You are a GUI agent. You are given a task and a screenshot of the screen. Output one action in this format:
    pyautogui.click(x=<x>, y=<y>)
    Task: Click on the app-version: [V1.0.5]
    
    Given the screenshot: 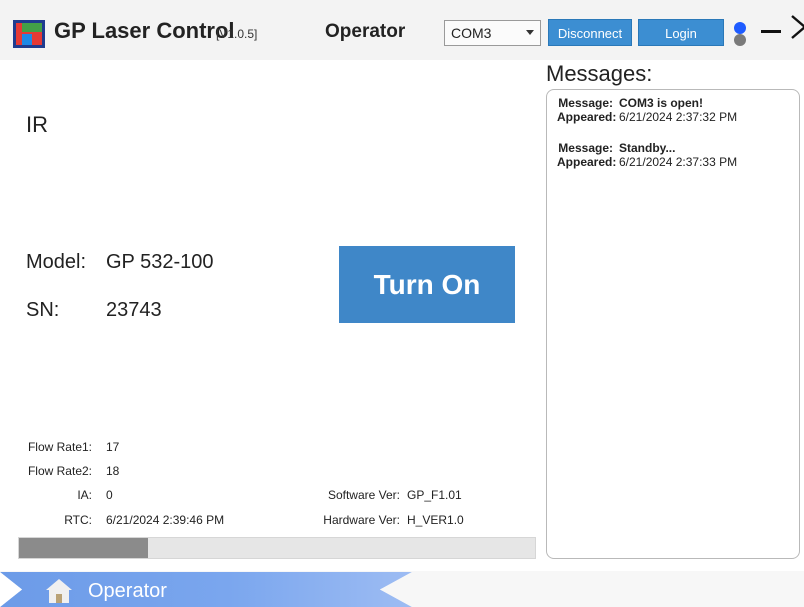 What is the action you would take?
    pyautogui.click(x=237, y=34)
    